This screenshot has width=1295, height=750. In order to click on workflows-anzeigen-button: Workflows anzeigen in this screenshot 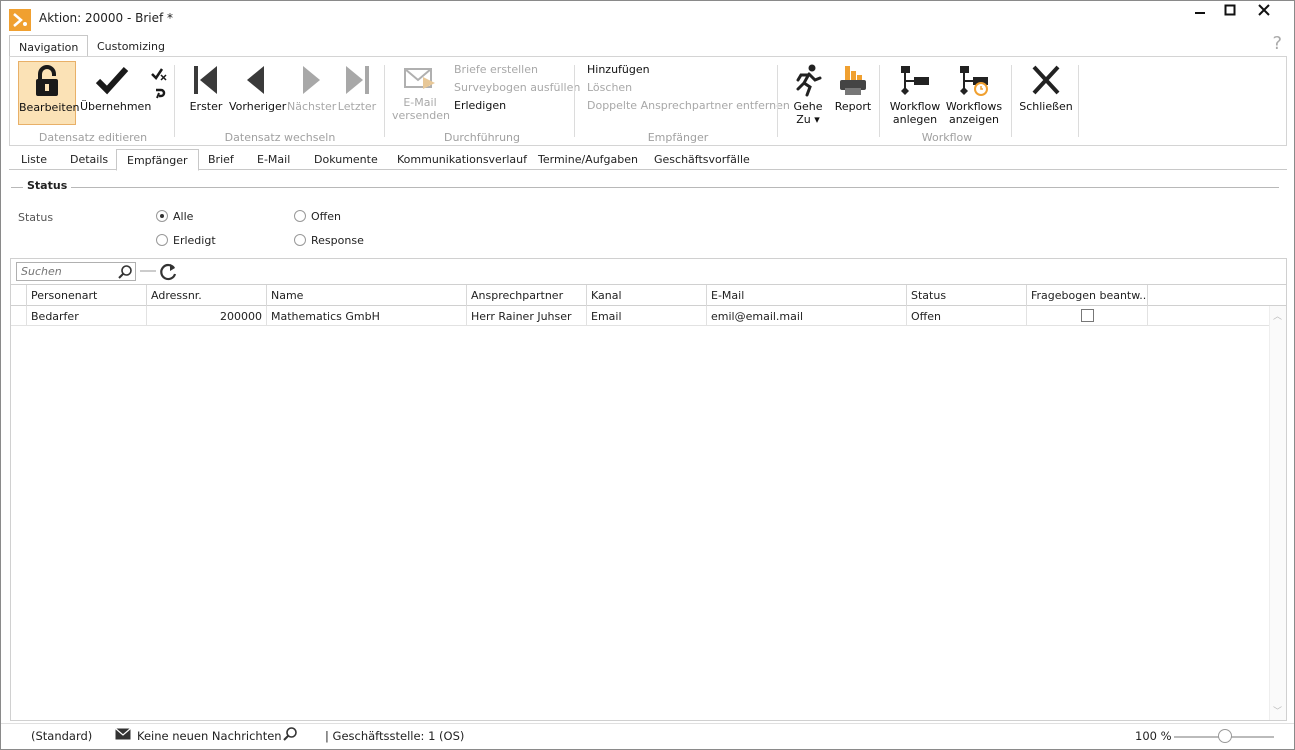, I will do `click(974, 93)`.